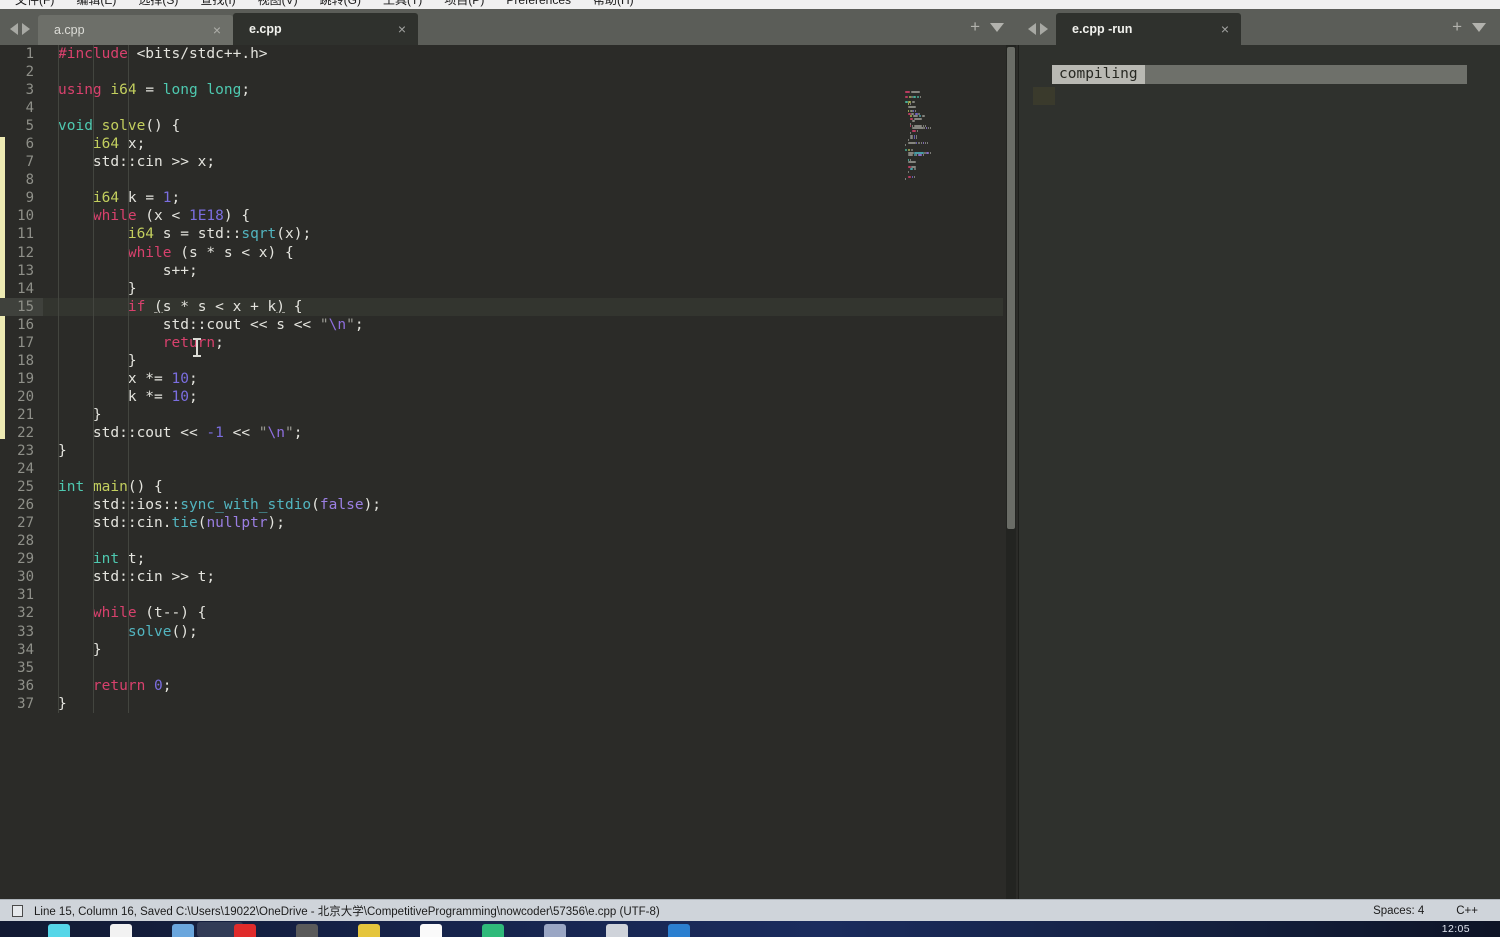  I want to click on code-text: k *= 10;, so click(523, 397).